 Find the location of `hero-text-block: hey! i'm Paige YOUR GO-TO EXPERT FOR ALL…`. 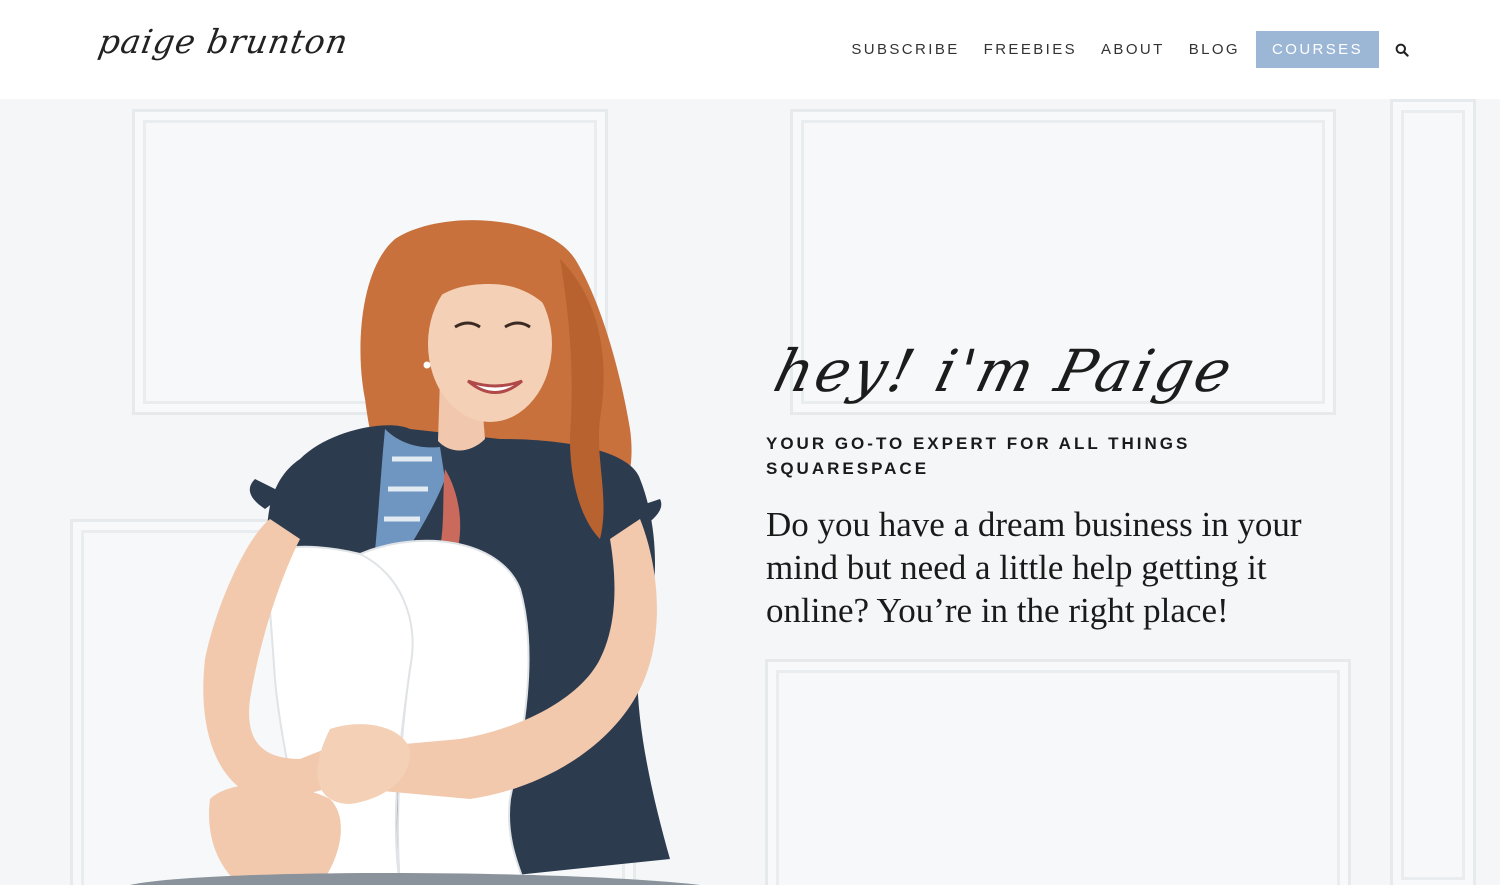

hero-text-block: hey! i'm Paige YOUR GO-TO EXPERT FOR ALL… is located at coordinates (1076, 481).